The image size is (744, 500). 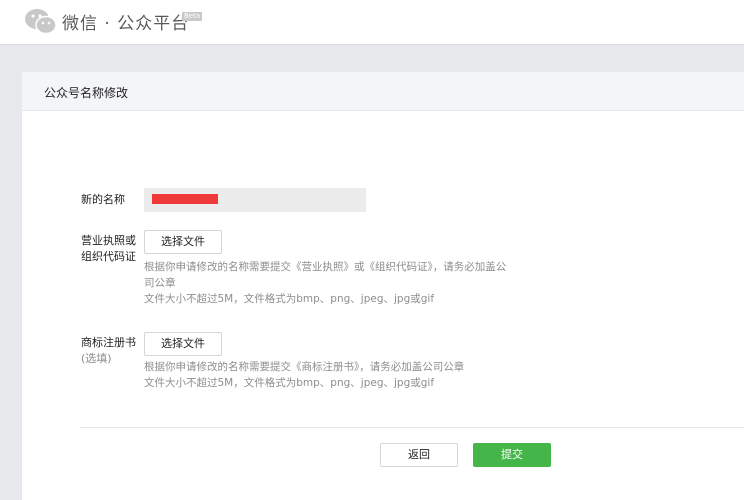 What do you see at coordinates (108, 351) in the screenshot?
I see `trademark-label: 商标注册书 (选填)` at bounding box center [108, 351].